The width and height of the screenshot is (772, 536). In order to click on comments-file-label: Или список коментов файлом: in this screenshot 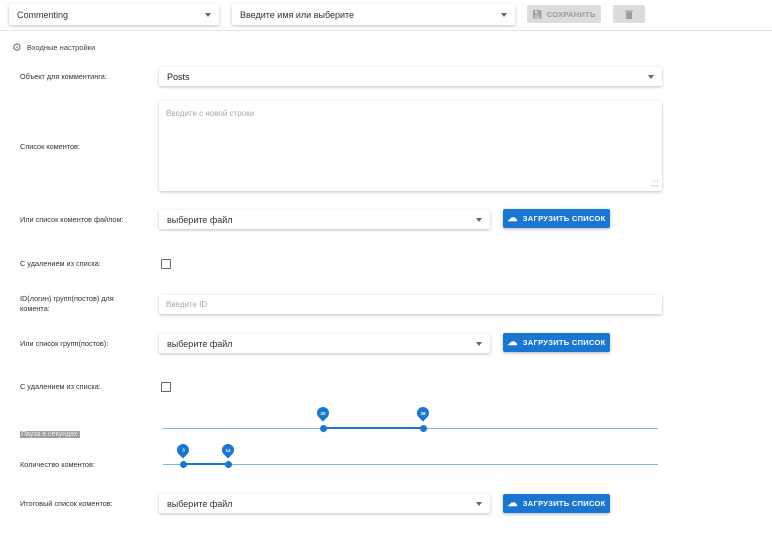, I will do `click(72, 219)`.